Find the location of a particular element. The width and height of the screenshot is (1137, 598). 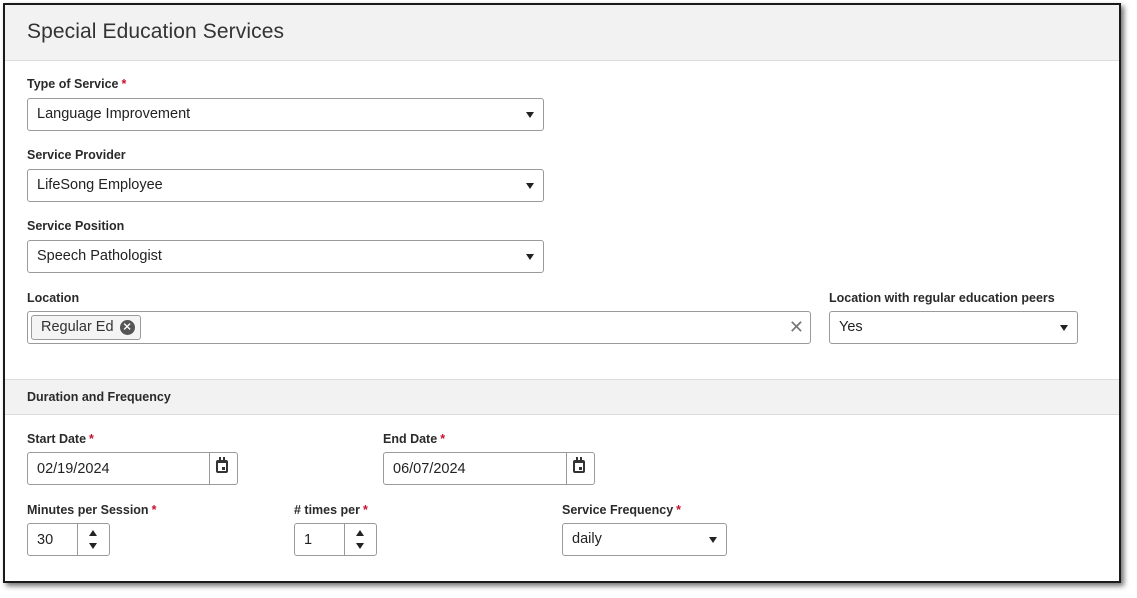

section-title: Duration and Frequency is located at coordinates (99, 397).